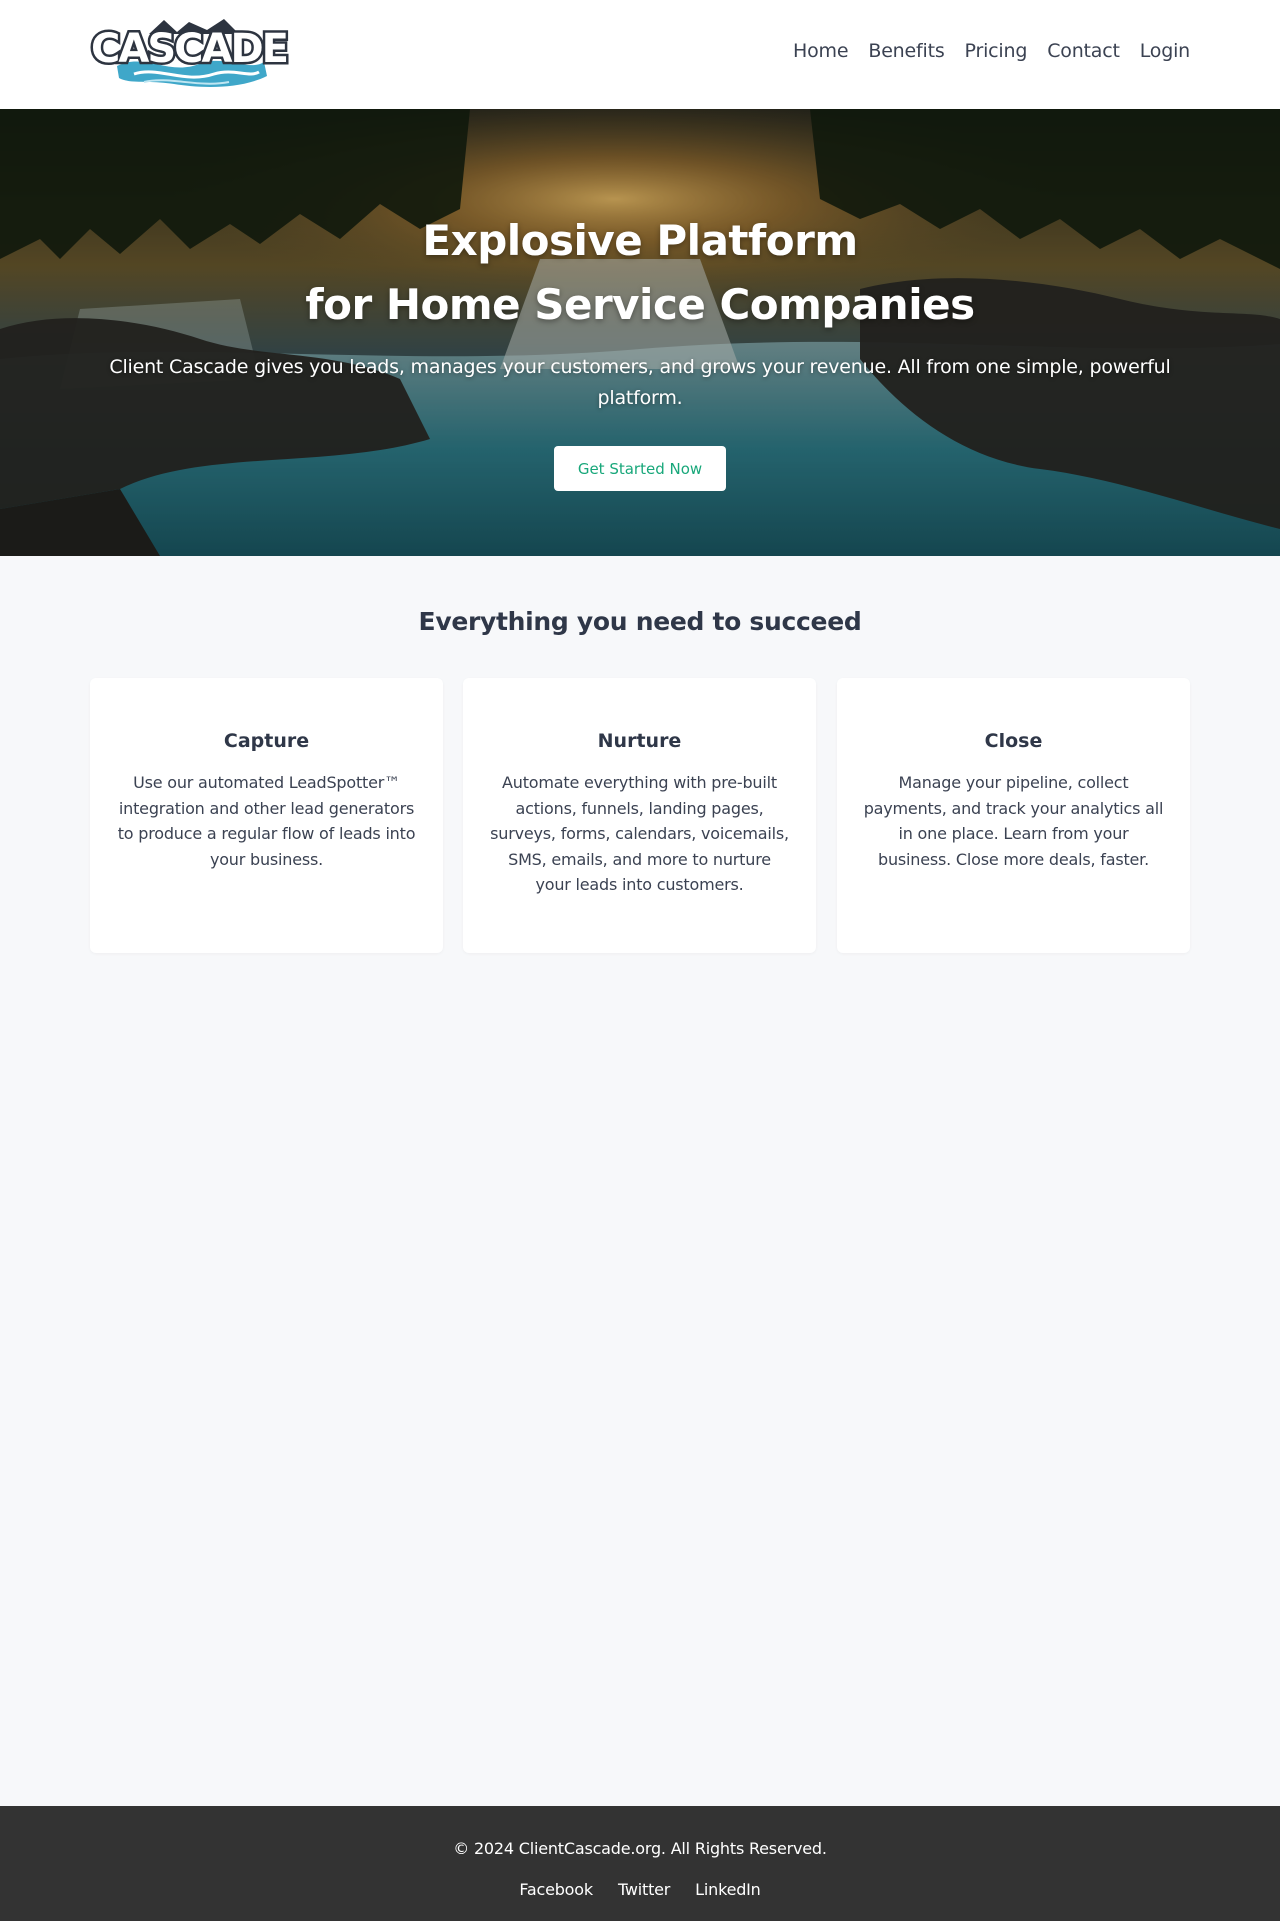  What do you see at coordinates (1165, 51) in the screenshot?
I see `nav-login: Login` at bounding box center [1165, 51].